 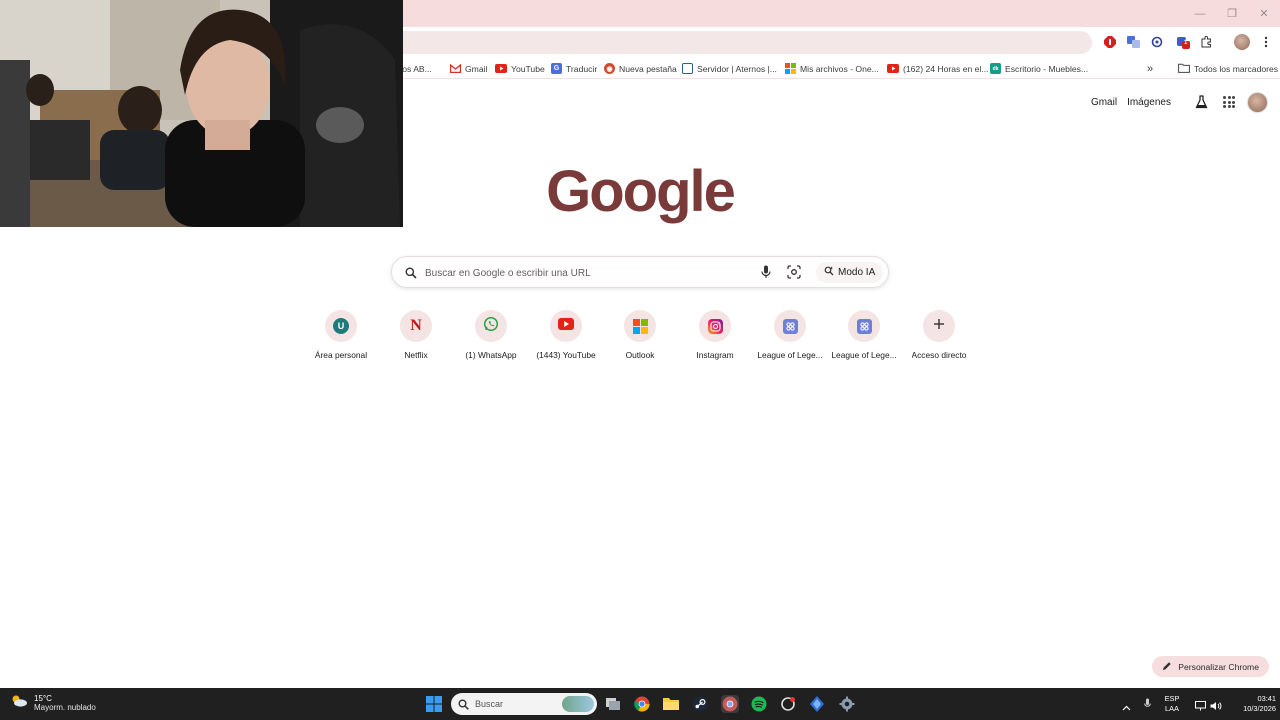 What do you see at coordinates (1157, 42) in the screenshot?
I see `extension-ring-icon` at bounding box center [1157, 42].